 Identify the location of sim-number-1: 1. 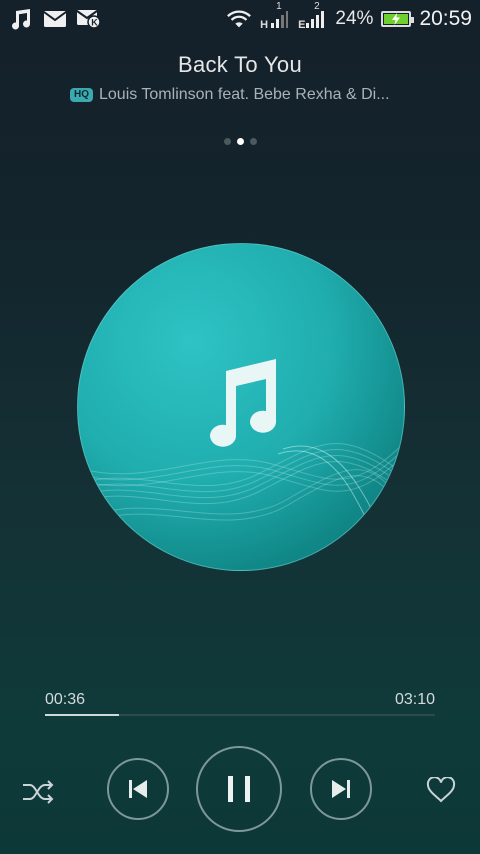
(279, 6).